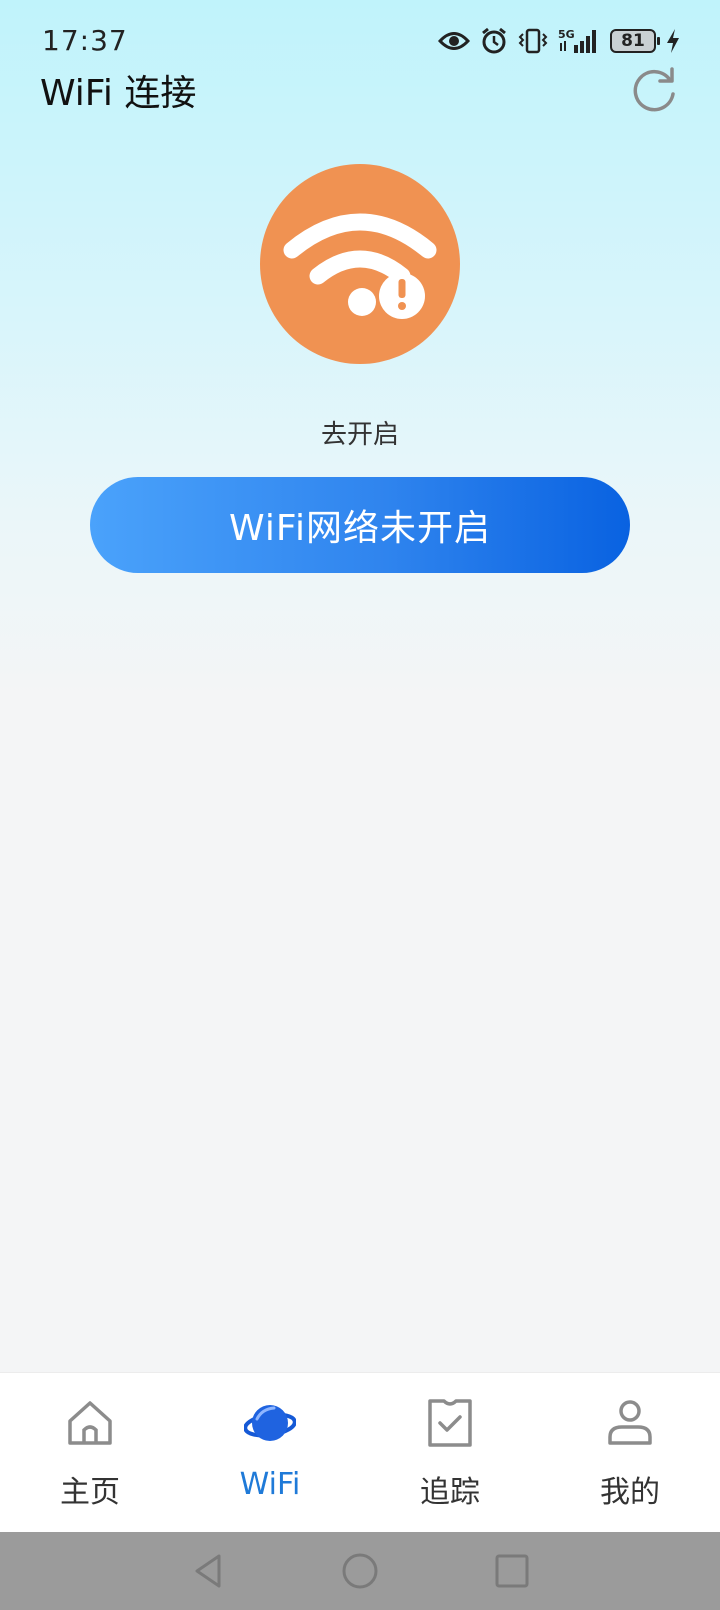 This screenshot has height=1610, width=720. Describe the element at coordinates (673, 41) in the screenshot. I see `charging-icon` at that location.